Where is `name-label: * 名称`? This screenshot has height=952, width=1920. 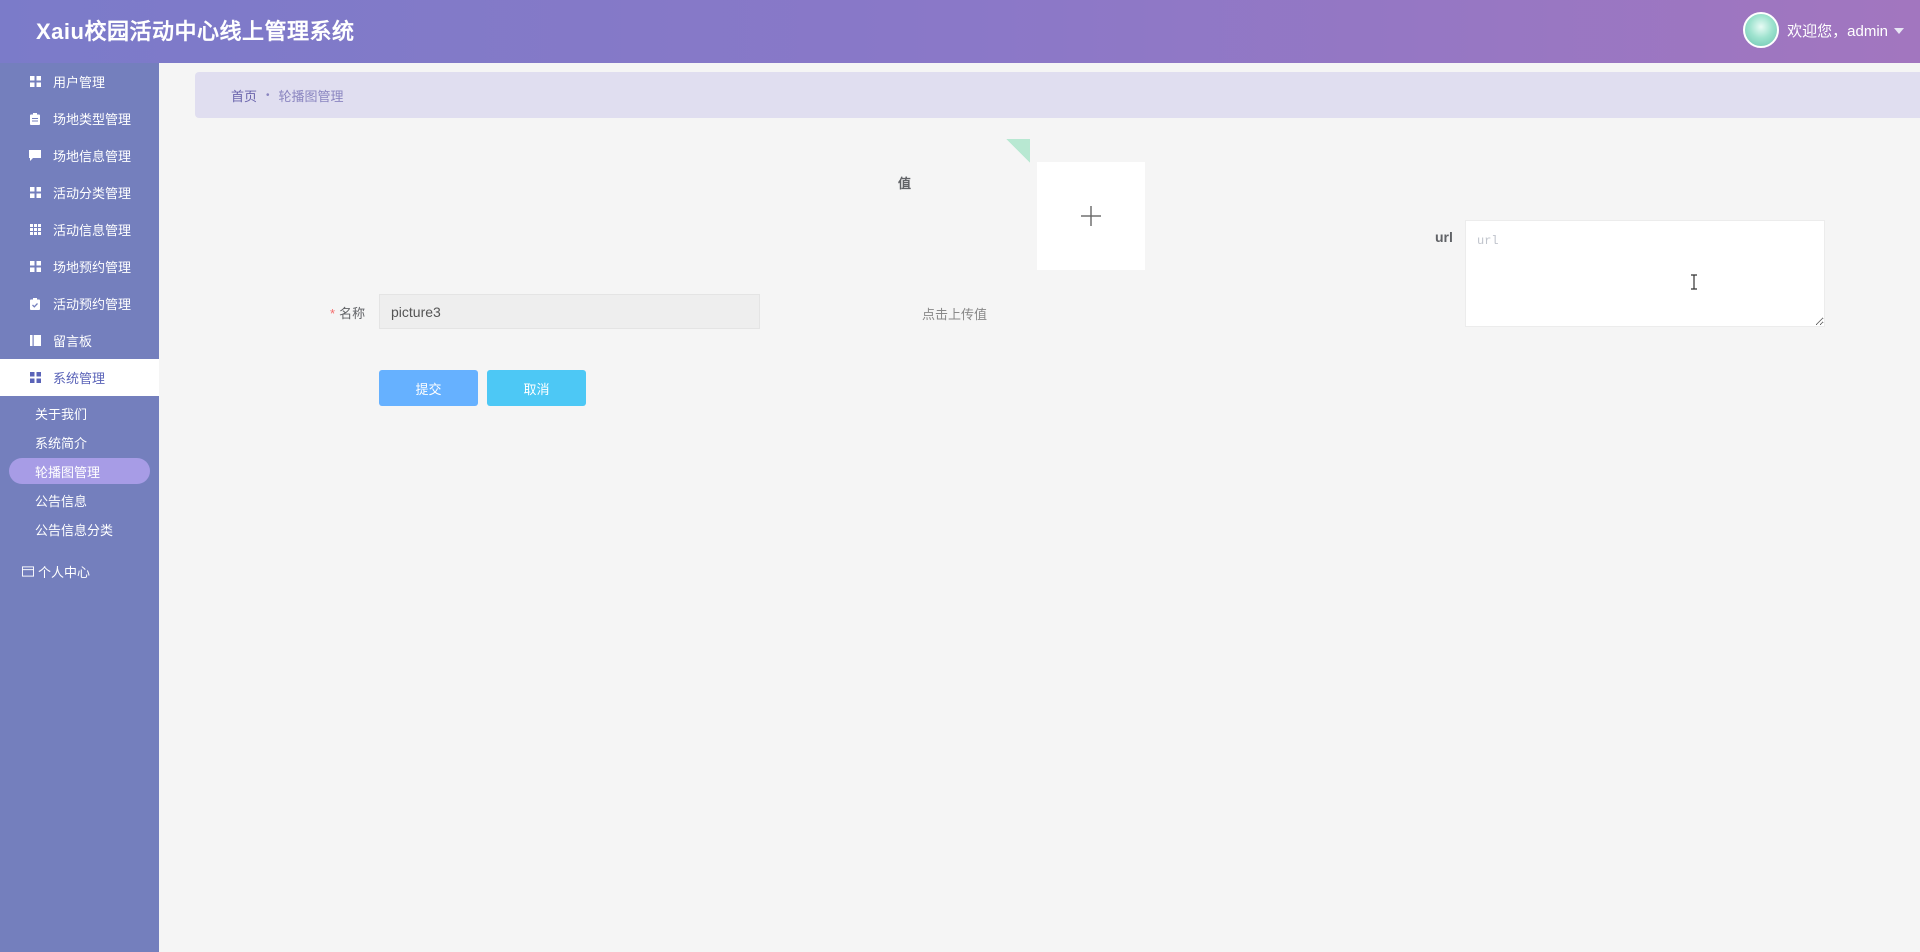 name-label: * 名称 is located at coordinates (347, 312).